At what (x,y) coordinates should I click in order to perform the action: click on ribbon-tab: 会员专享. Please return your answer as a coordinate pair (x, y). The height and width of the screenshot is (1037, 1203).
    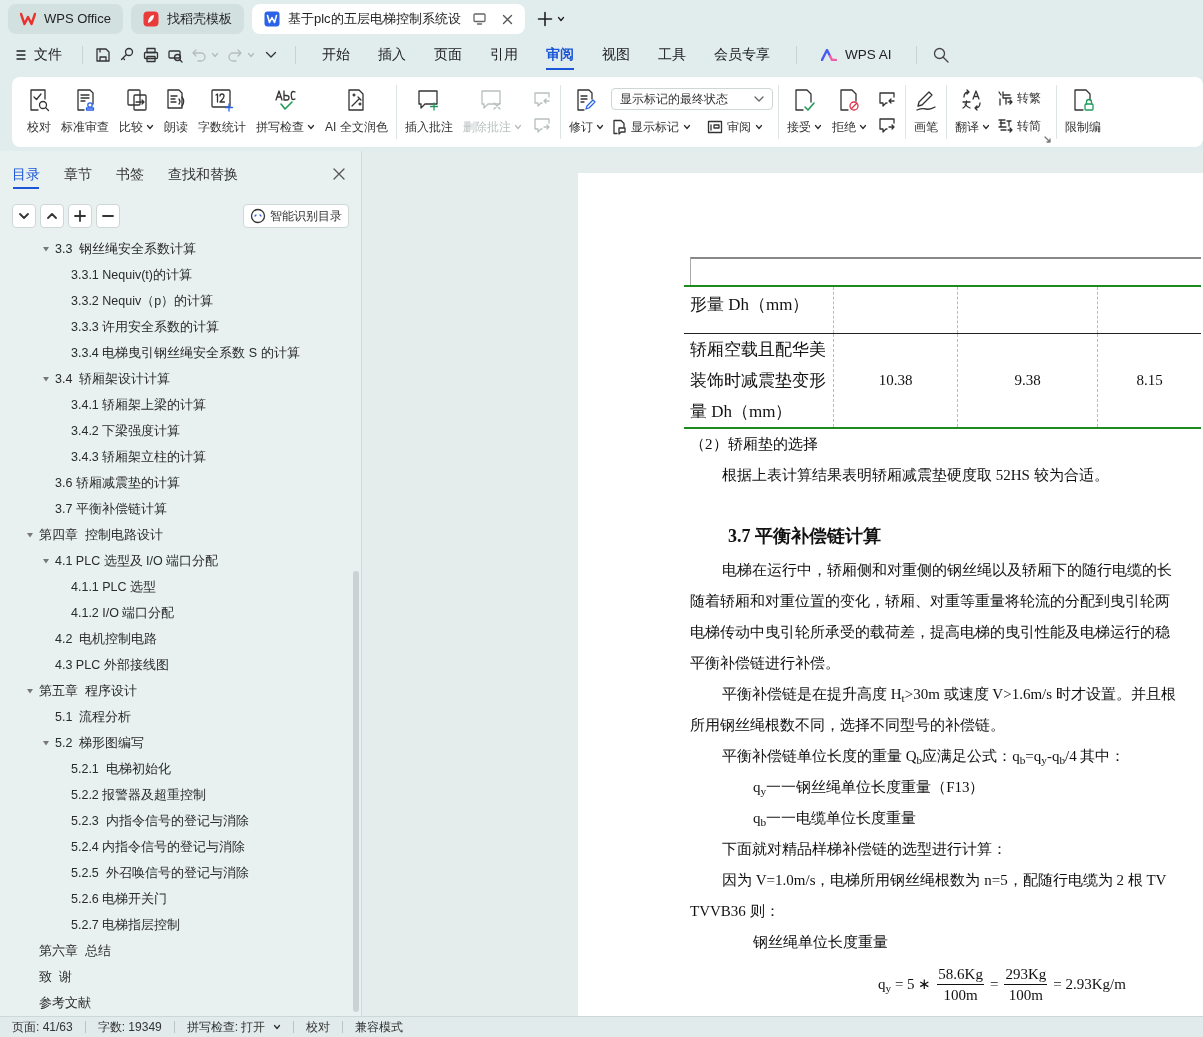
    Looking at the image, I should click on (742, 55).